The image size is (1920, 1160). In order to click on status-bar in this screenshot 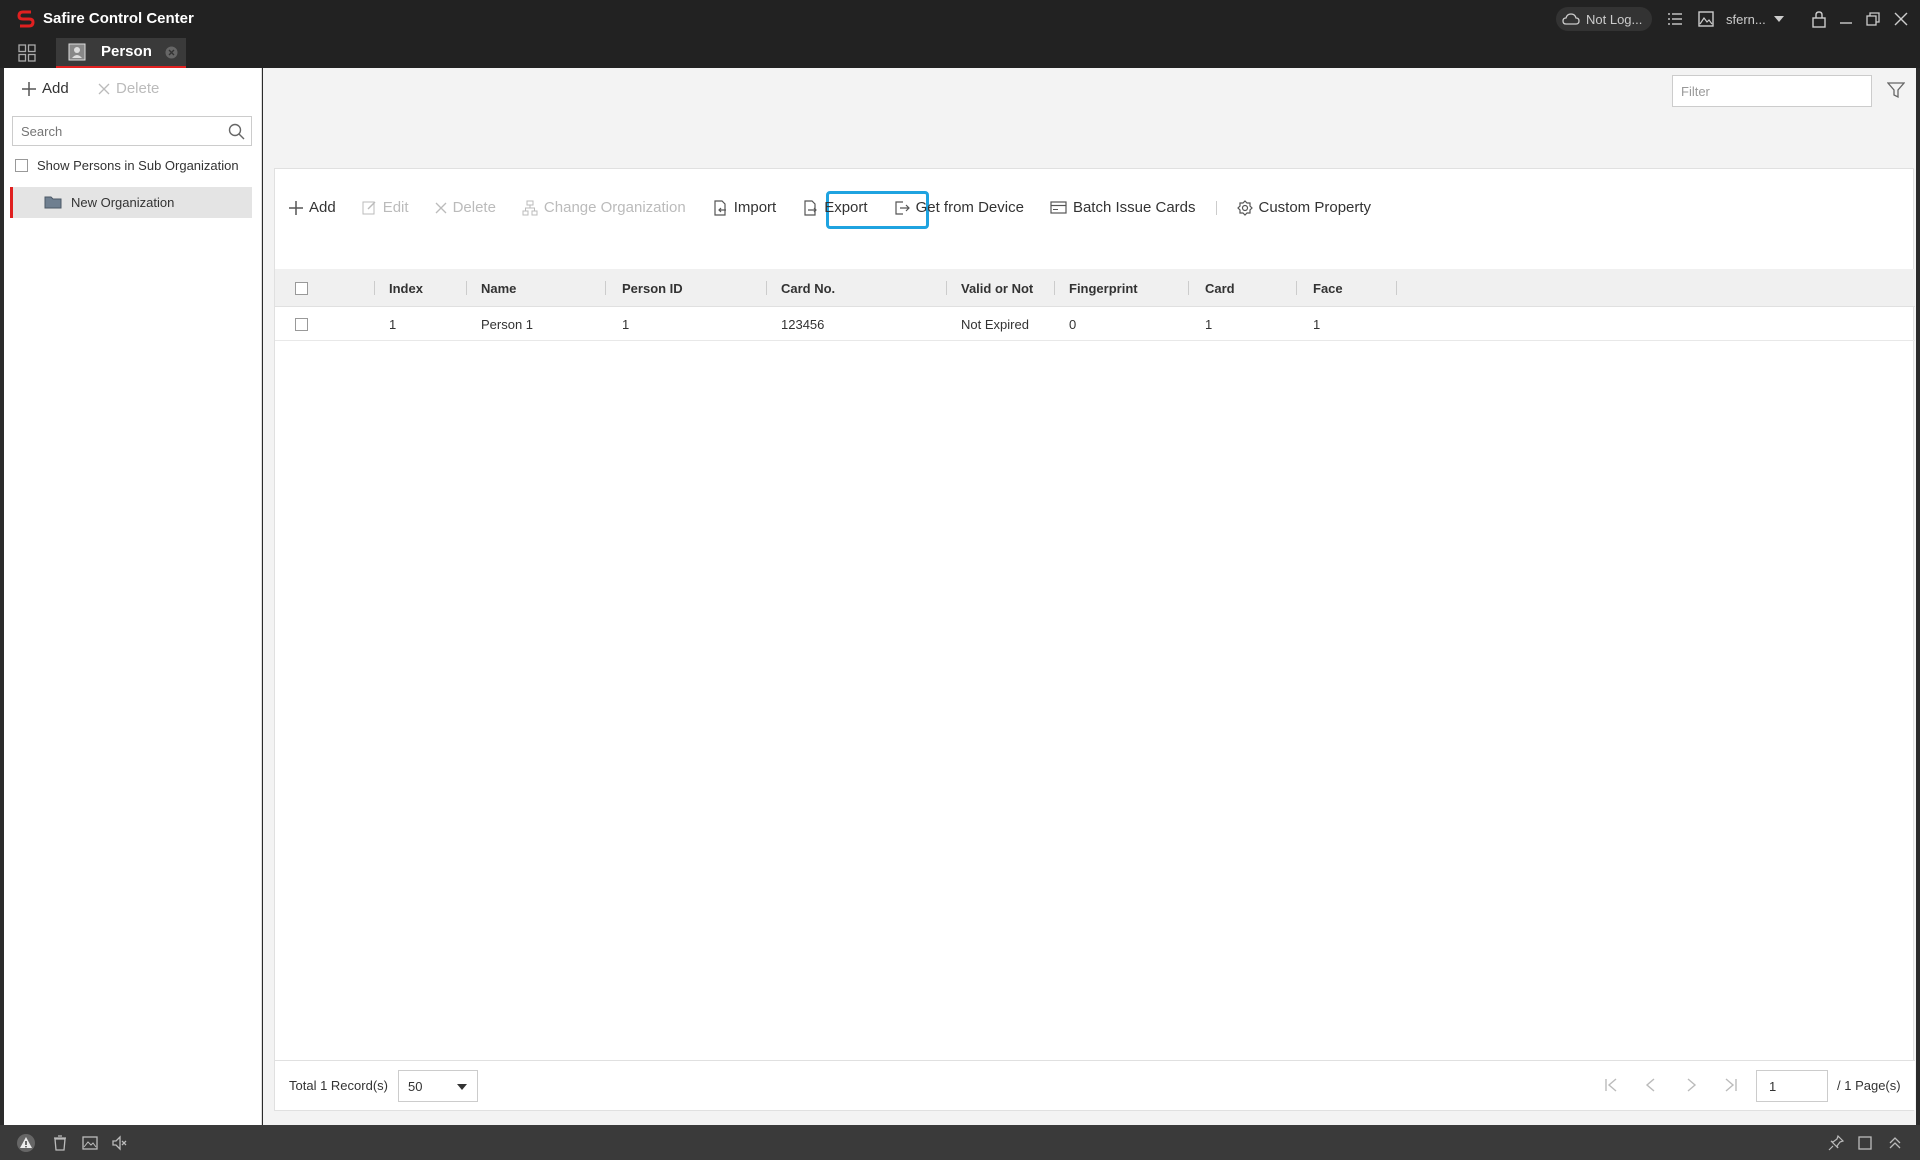, I will do `click(960, 1142)`.